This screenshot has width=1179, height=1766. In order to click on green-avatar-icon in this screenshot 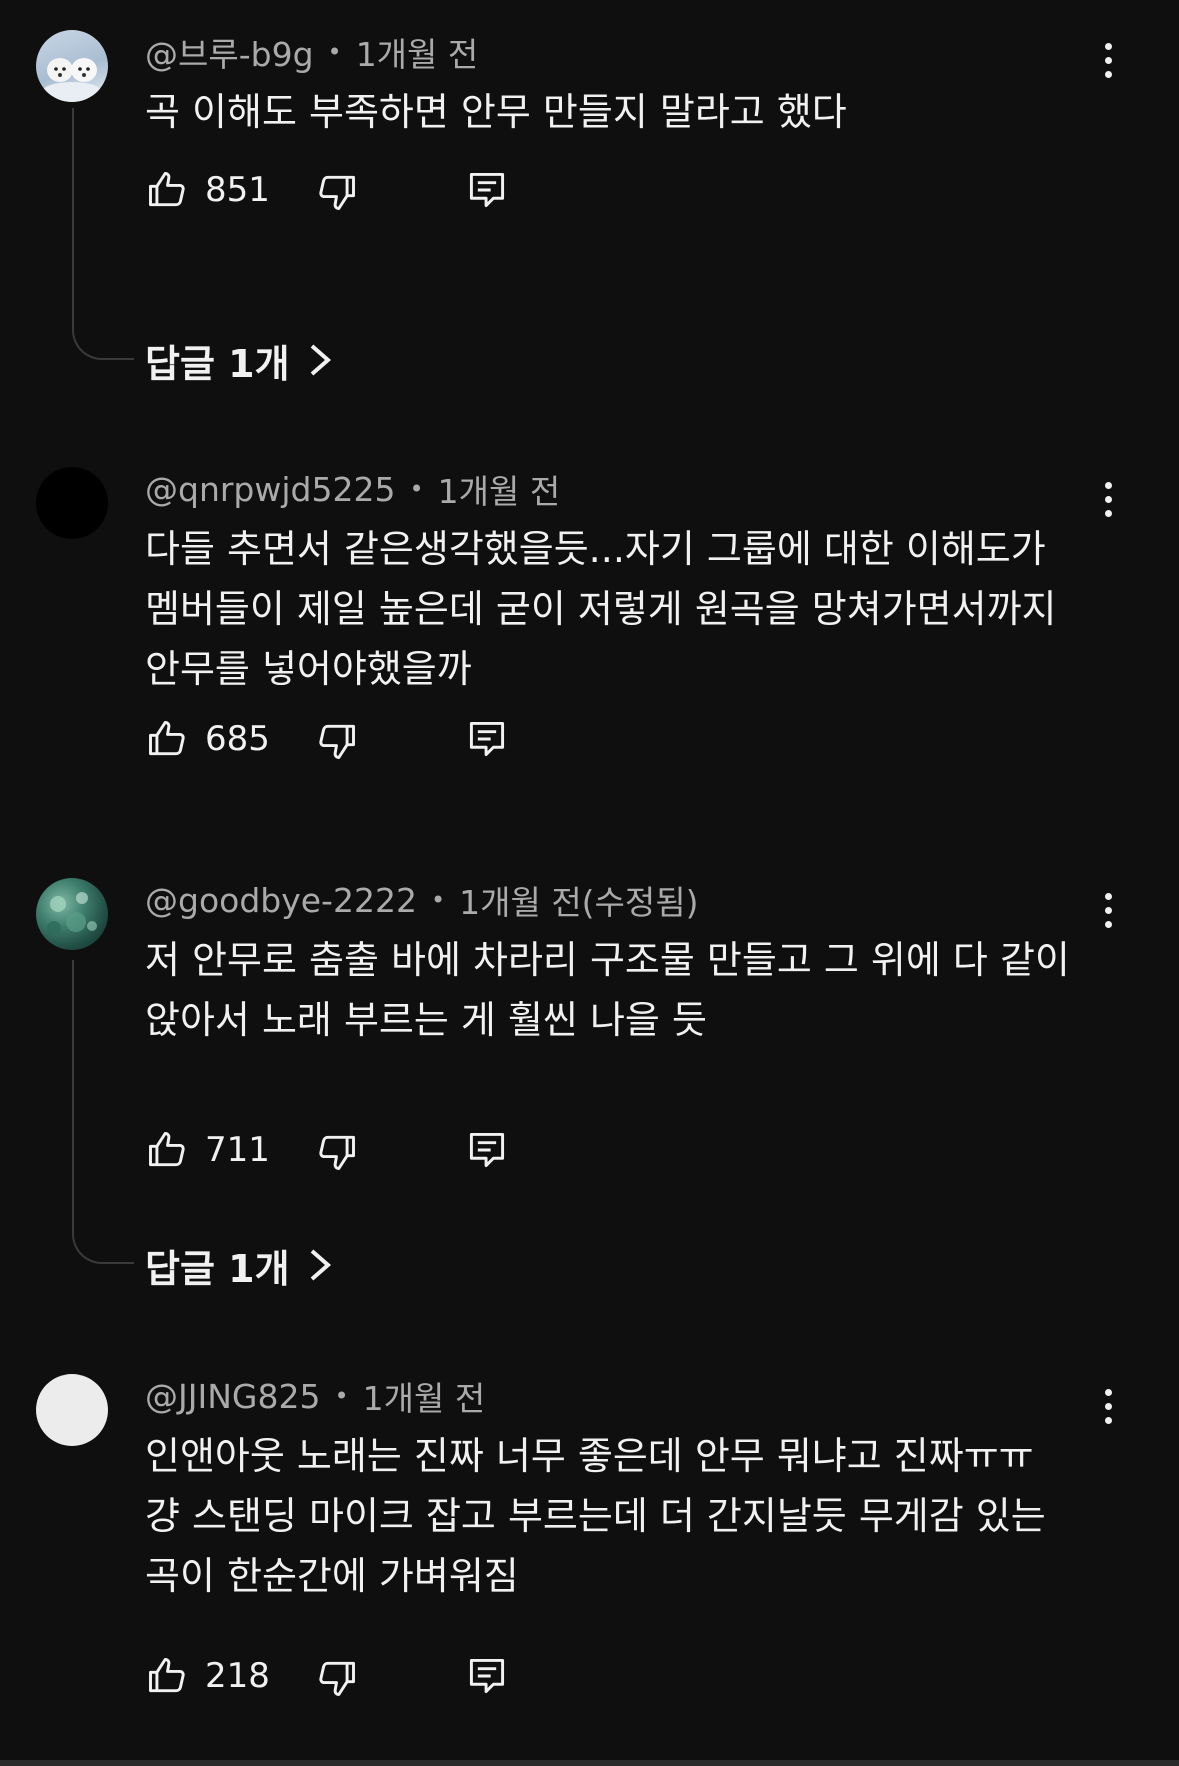, I will do `click(72, 913)`.